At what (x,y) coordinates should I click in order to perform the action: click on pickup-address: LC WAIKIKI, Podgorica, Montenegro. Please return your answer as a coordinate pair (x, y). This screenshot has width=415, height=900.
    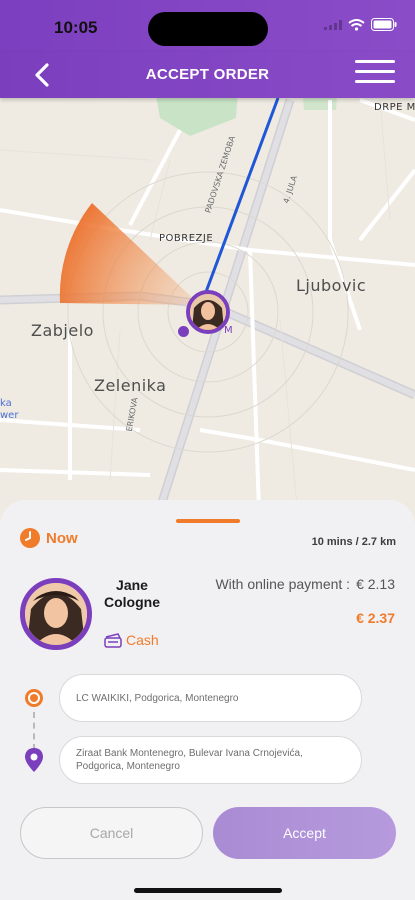
    Looking at the image, I should click on (157, 698).